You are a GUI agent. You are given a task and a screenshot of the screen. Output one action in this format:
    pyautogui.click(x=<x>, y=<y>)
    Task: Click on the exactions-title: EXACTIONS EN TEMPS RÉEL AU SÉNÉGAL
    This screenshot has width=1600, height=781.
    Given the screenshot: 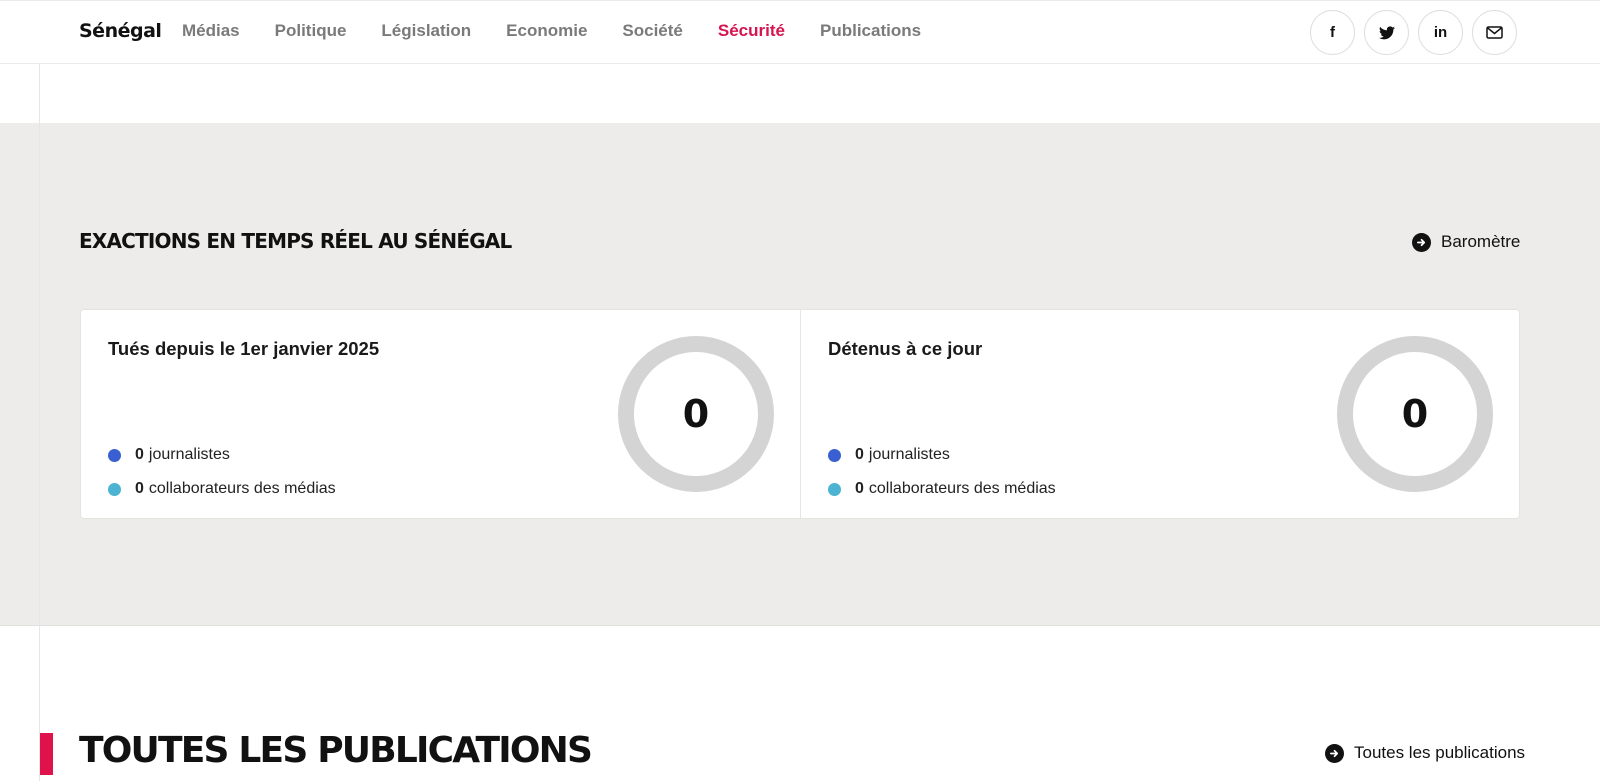 What is the action you would take?
    pyautogui.click(x=295, y=241)
    